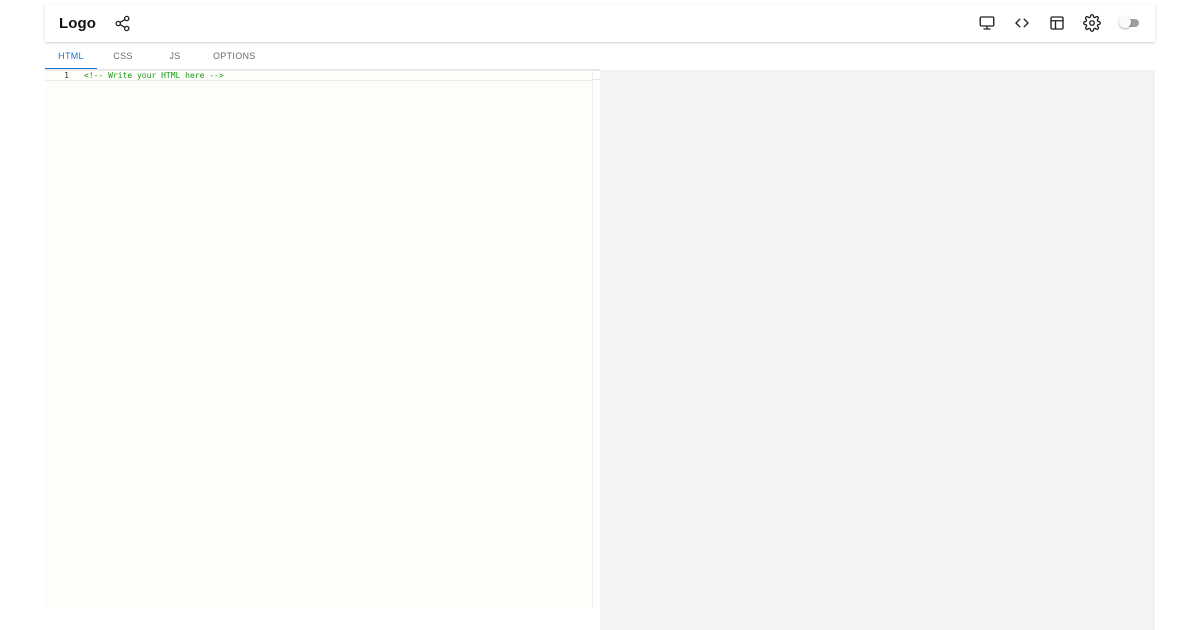 The image size is (1200, 630). I want to click on share-icon, so click(122, 23).